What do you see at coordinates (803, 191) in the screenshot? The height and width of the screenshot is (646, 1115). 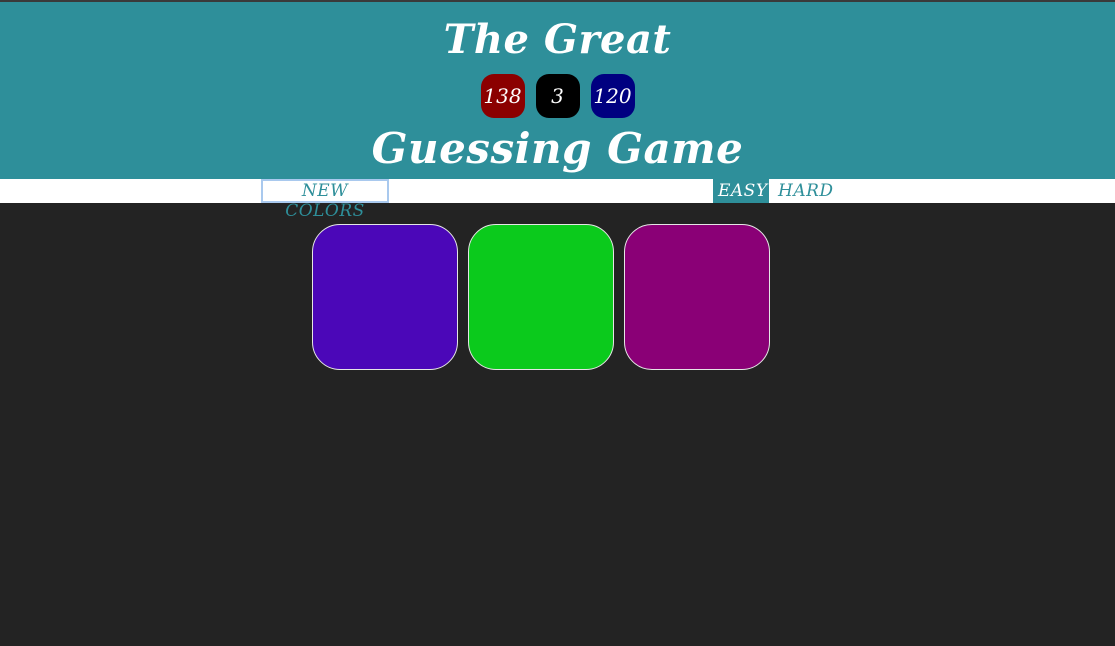 I see `hard-mode-button: HARD` at bounding box center [803, 191].